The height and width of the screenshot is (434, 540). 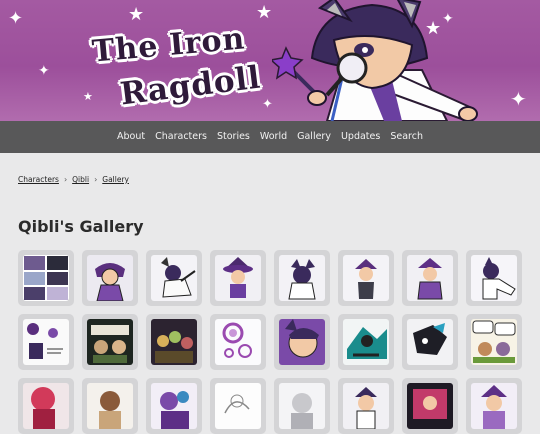 What do you see at coordinates (406, 137) in the screenshot?
I see `nav-search: Search` at bounding box center [406, 137].